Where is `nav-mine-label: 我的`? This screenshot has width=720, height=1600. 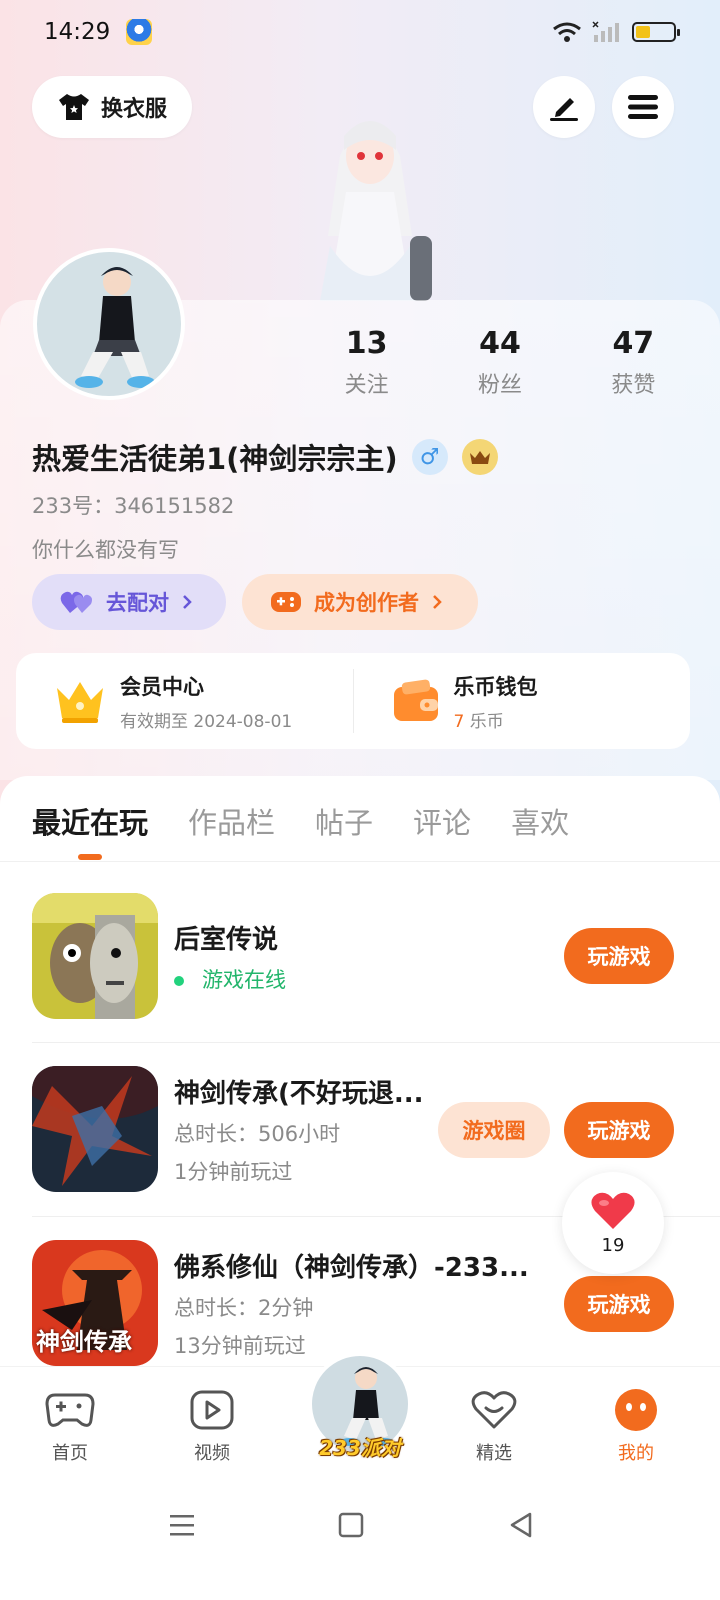
nav-mine-label: 我的 is located at coordinates (636, 1453).